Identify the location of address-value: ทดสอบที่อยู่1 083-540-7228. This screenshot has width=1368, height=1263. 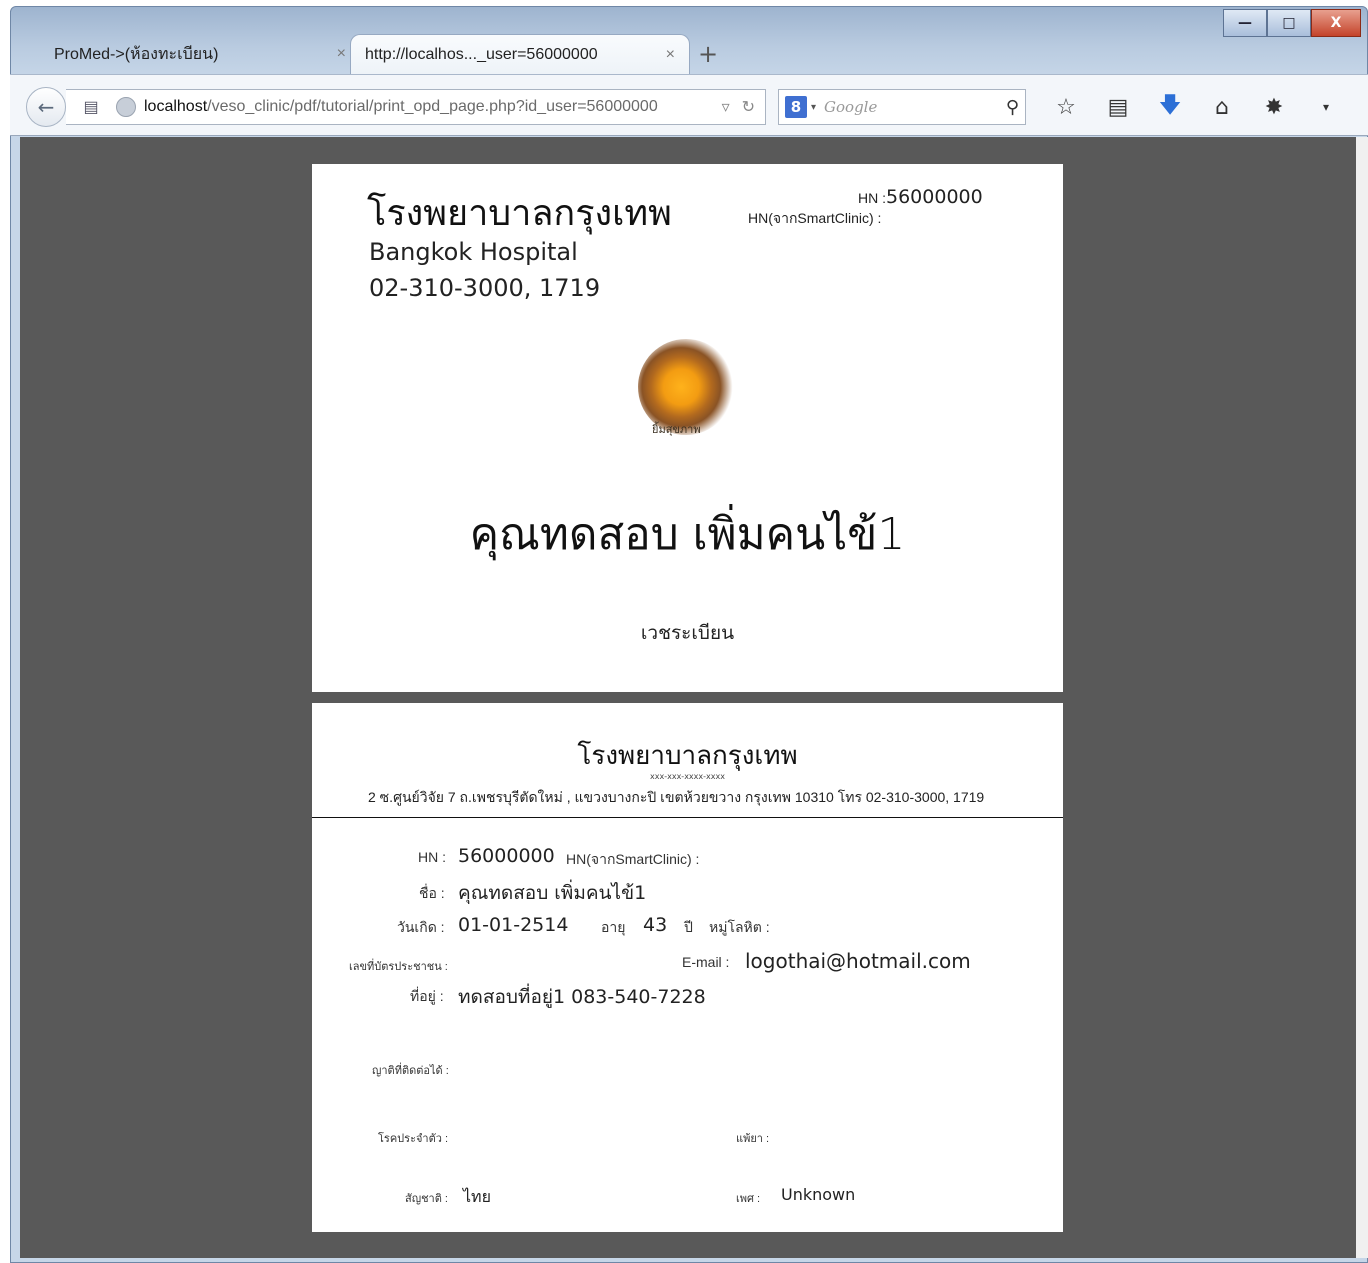
(582, 997).